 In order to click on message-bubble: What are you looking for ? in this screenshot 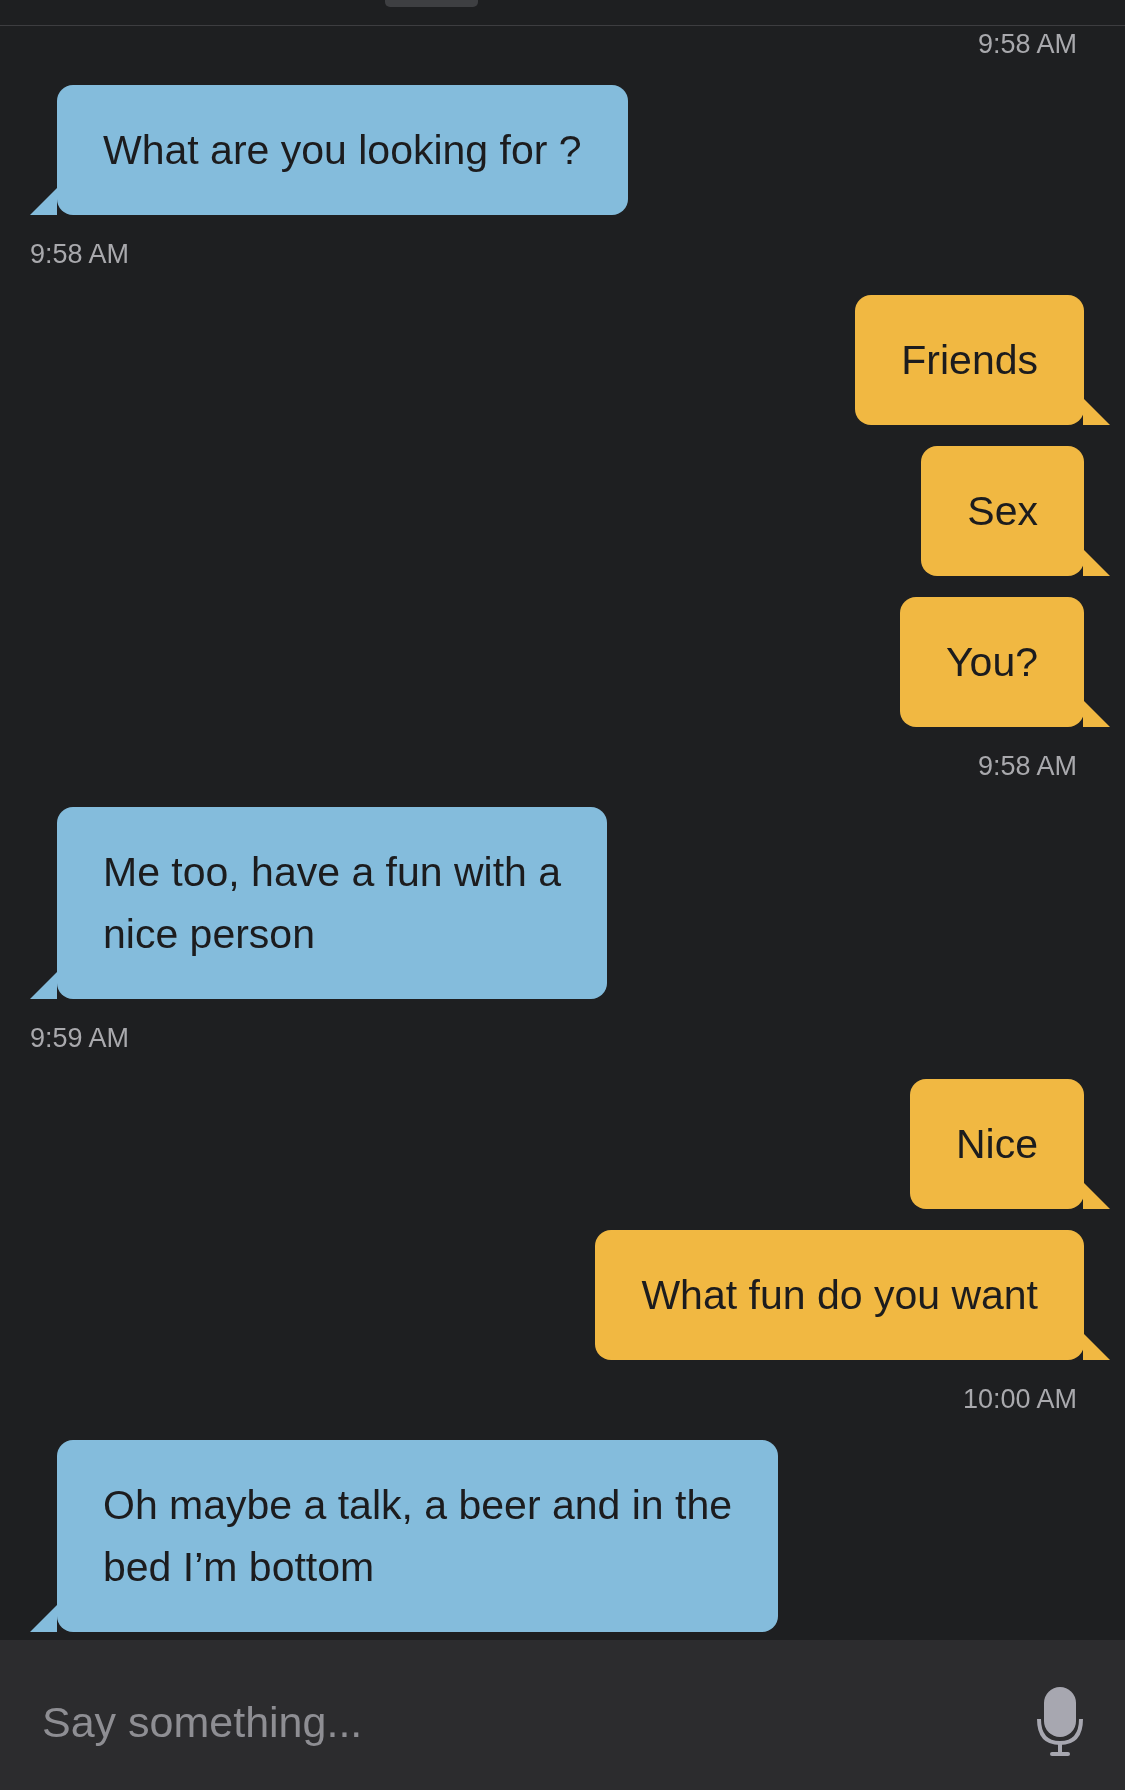, I will do `click(329, 150)`.